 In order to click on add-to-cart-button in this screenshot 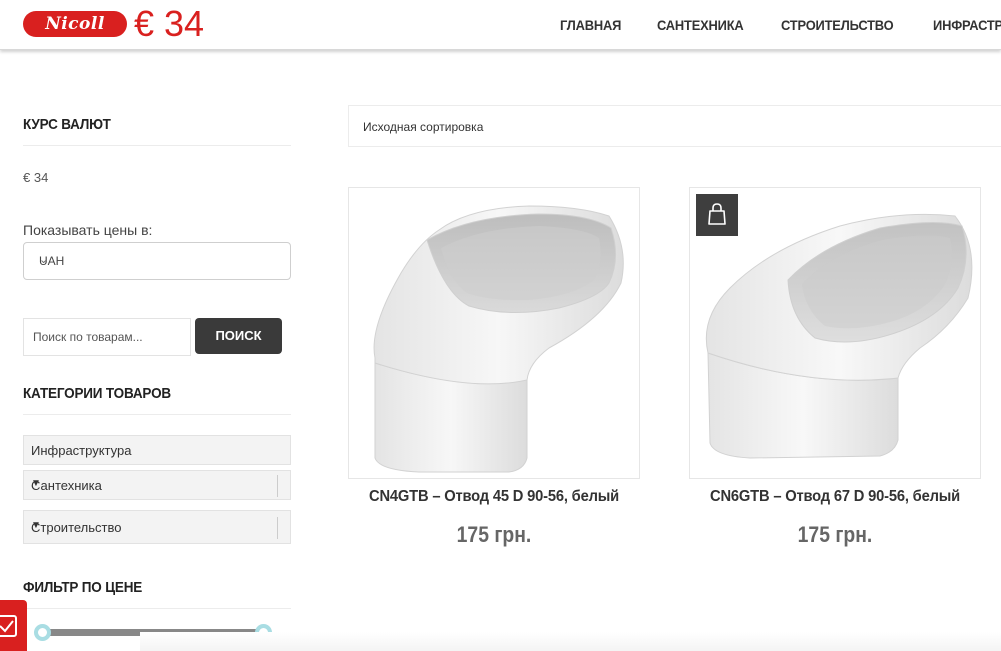, I will do `click(717, 215)`.